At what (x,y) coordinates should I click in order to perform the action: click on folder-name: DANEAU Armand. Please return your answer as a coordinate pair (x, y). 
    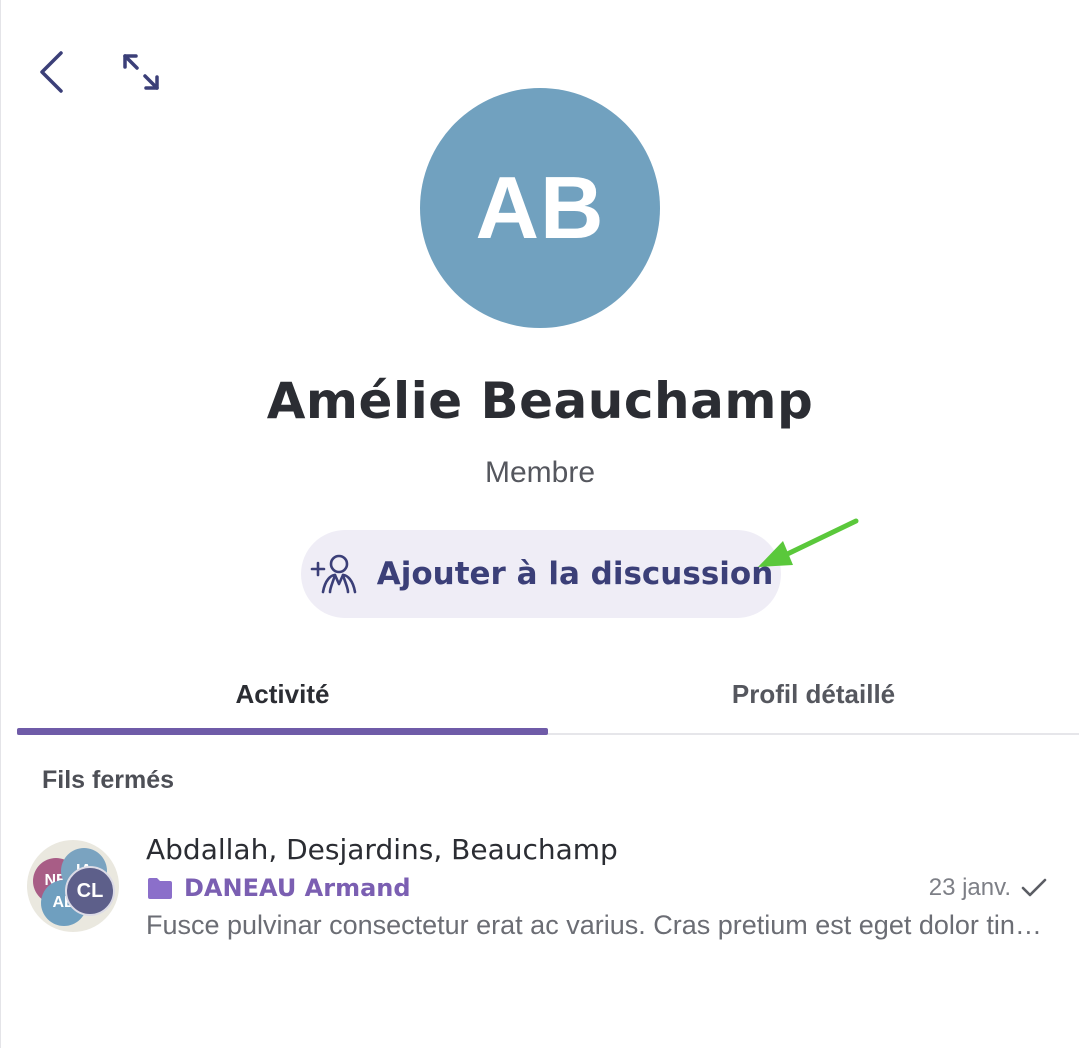
    Looking at the image, I should click on (297, 888).